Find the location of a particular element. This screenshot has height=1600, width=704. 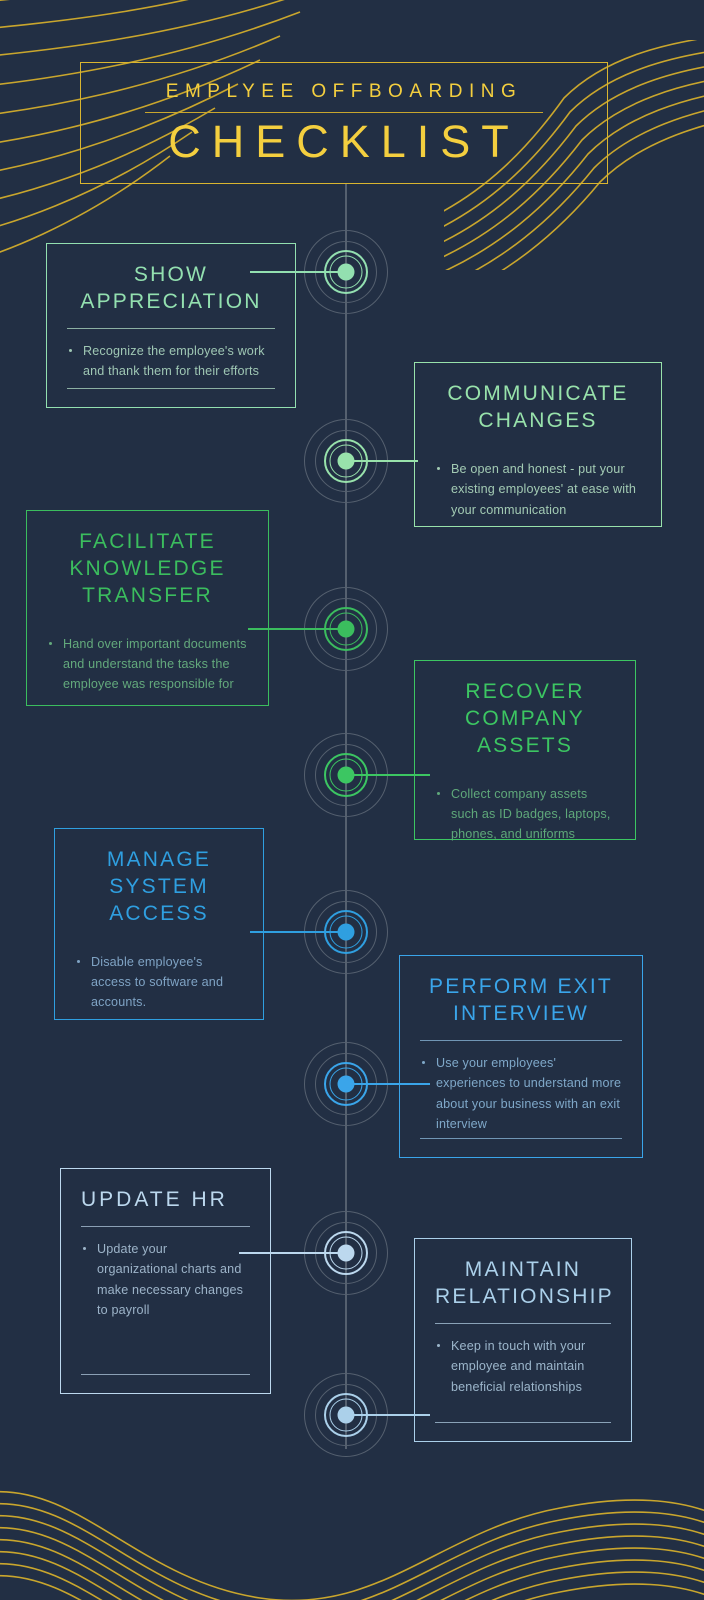

header-title-box: EMPLYEE OFFBOARDING CHECKLIST is located at coordinates (344, 123).